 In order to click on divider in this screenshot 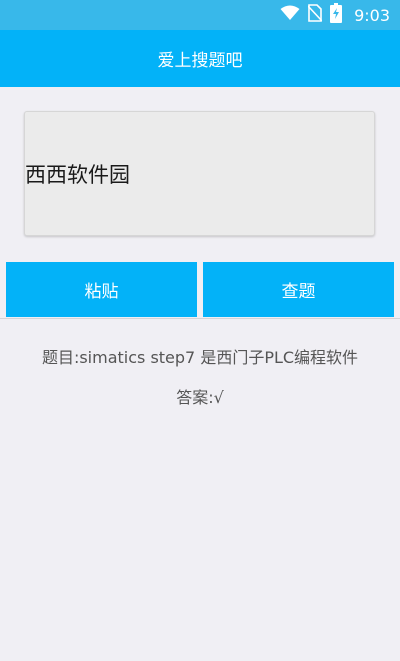, I will do `click(200, 318)`.